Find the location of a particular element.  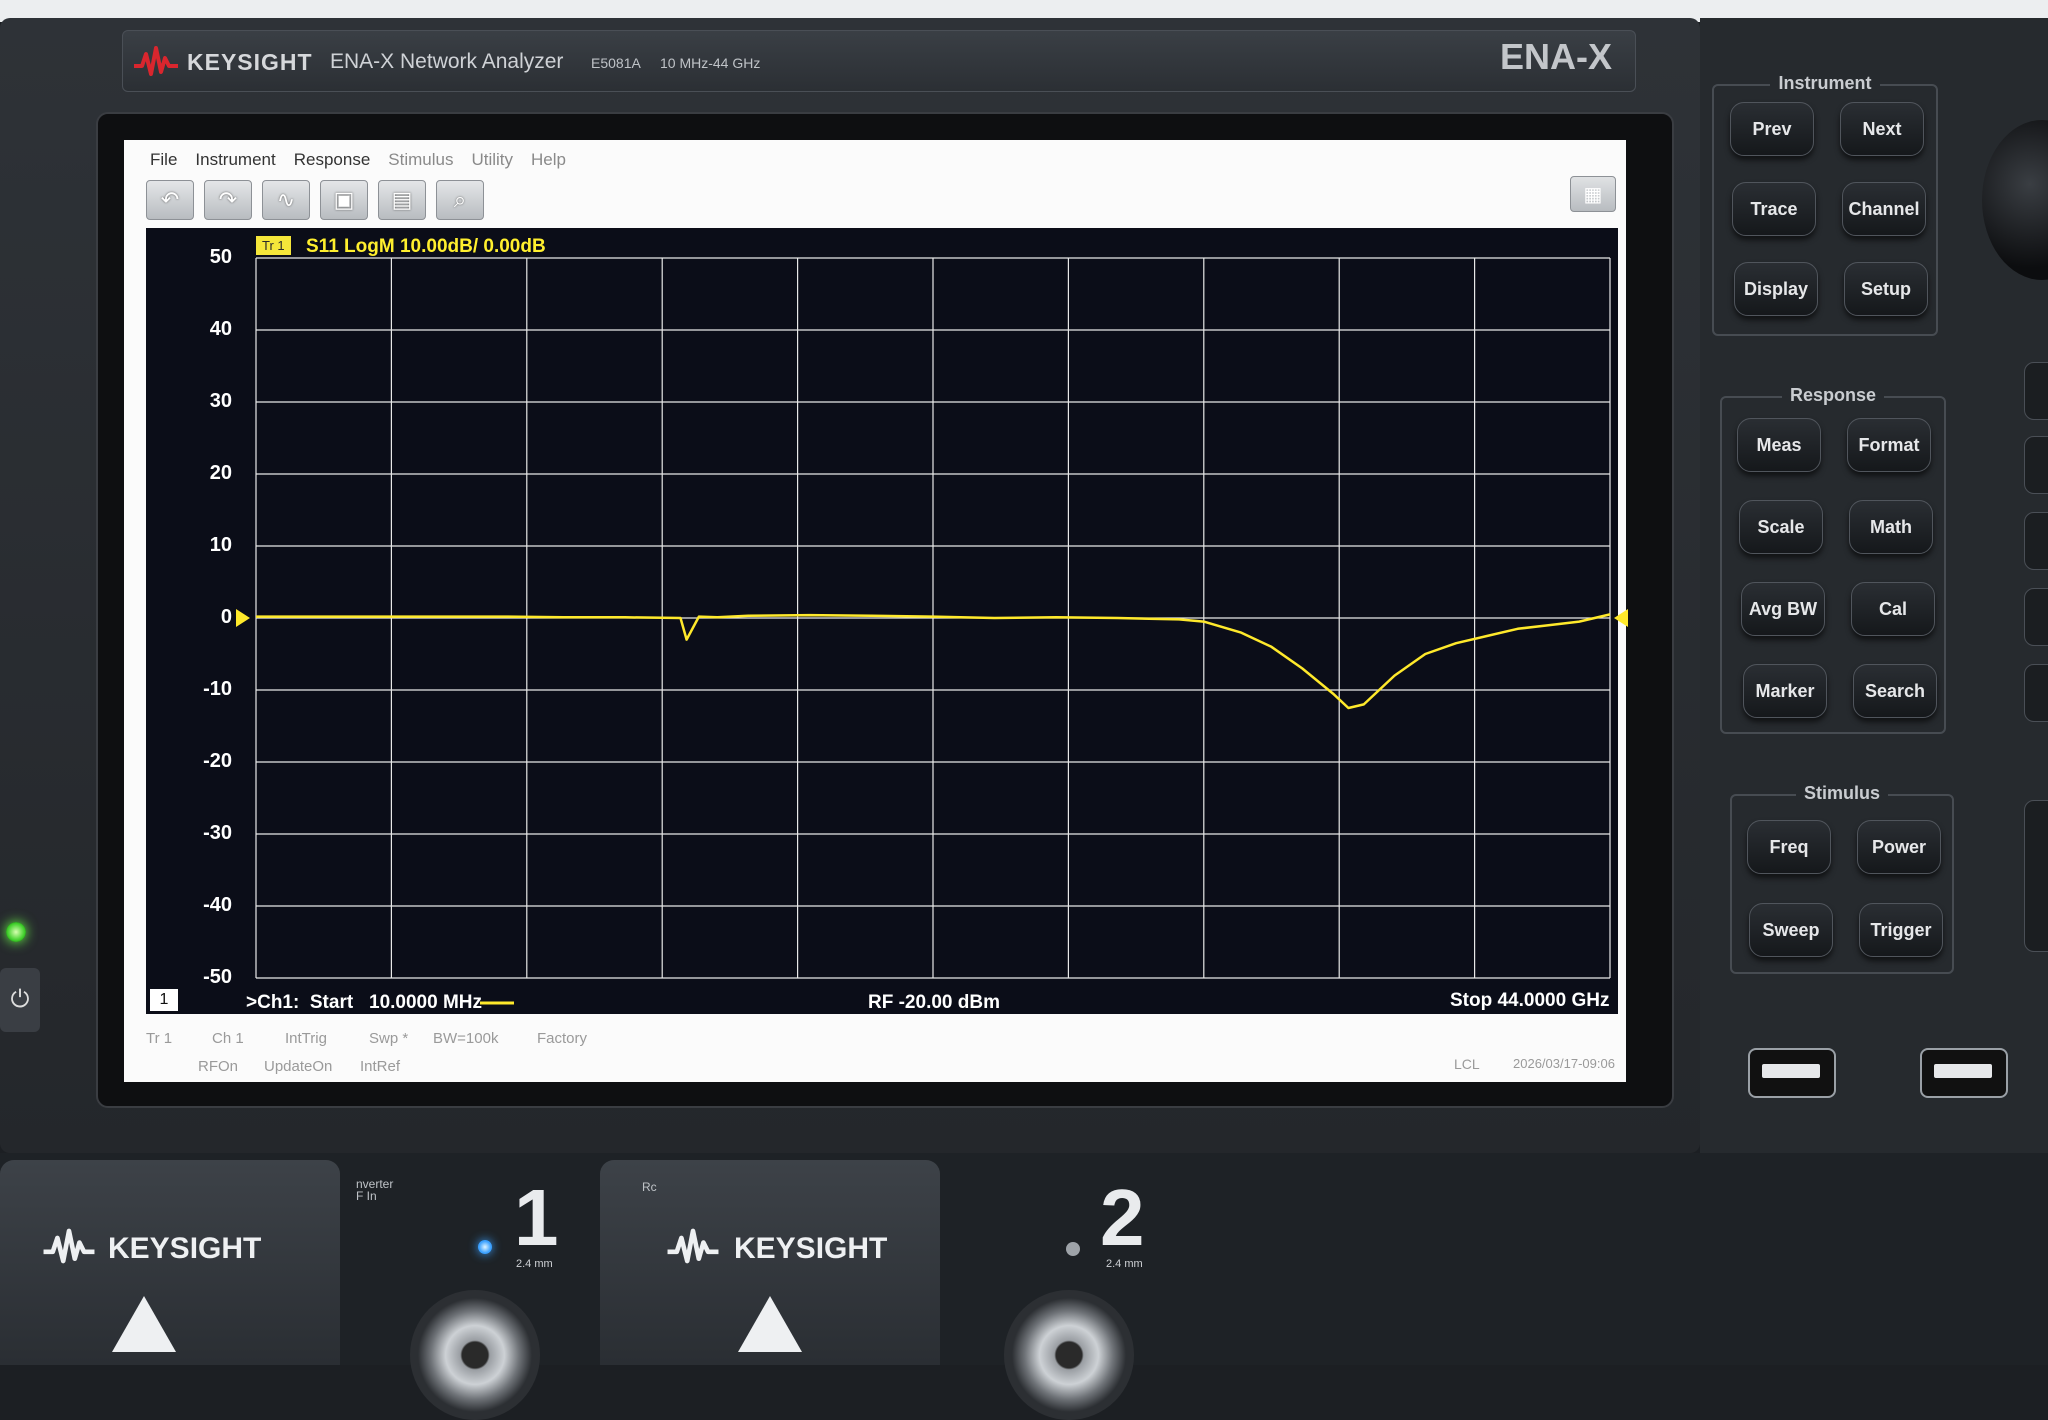

y-tick-label: -30 is located at coordinates (217, 833).